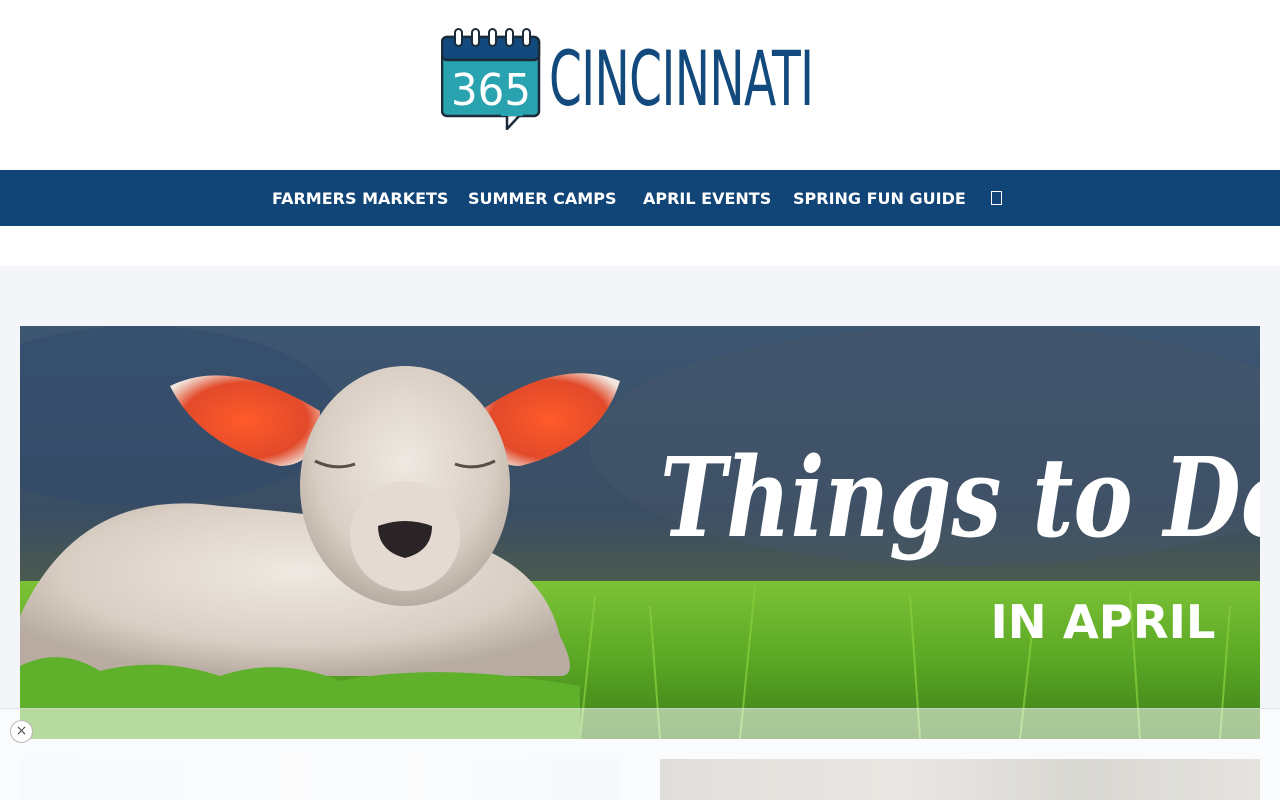  I want to click on hero-headline: Things to Do, so click(960, 497).